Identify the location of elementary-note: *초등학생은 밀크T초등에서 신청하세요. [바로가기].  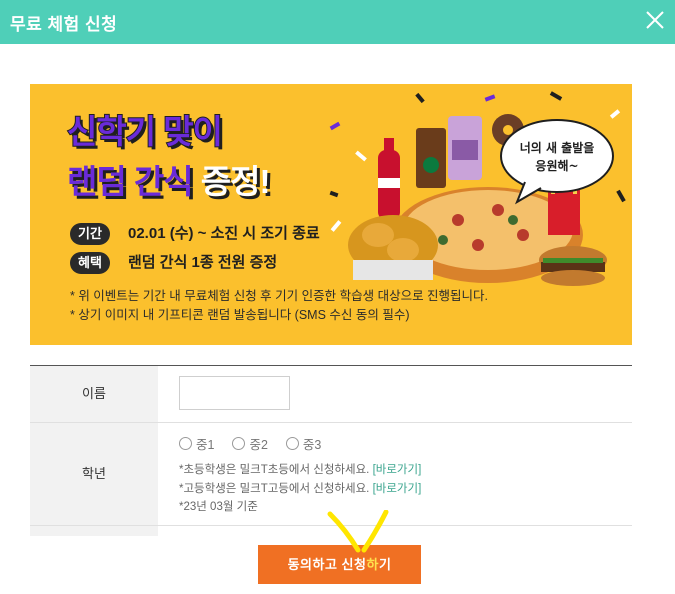
(300, 470).